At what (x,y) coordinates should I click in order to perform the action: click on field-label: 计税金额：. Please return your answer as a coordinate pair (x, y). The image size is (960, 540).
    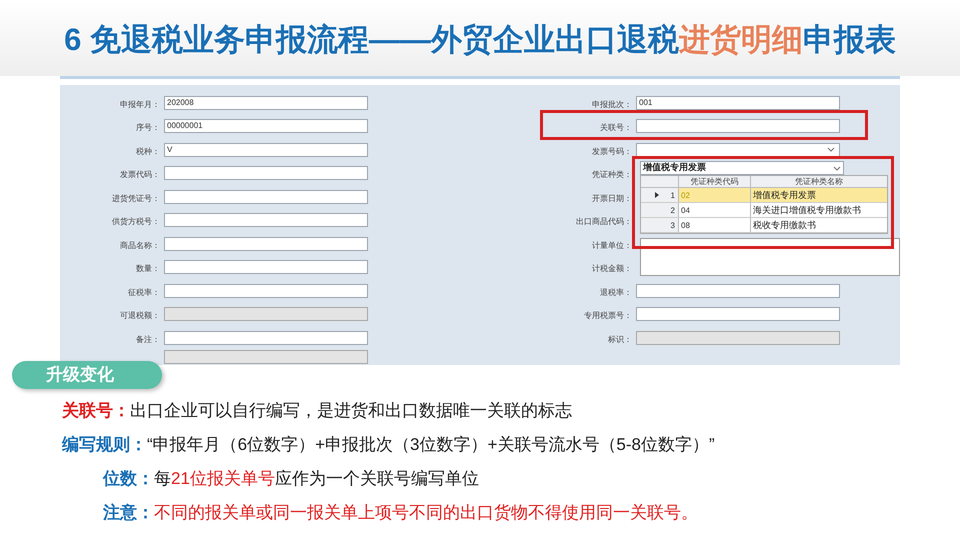
    Looking at the image, I should click on (612, 269).